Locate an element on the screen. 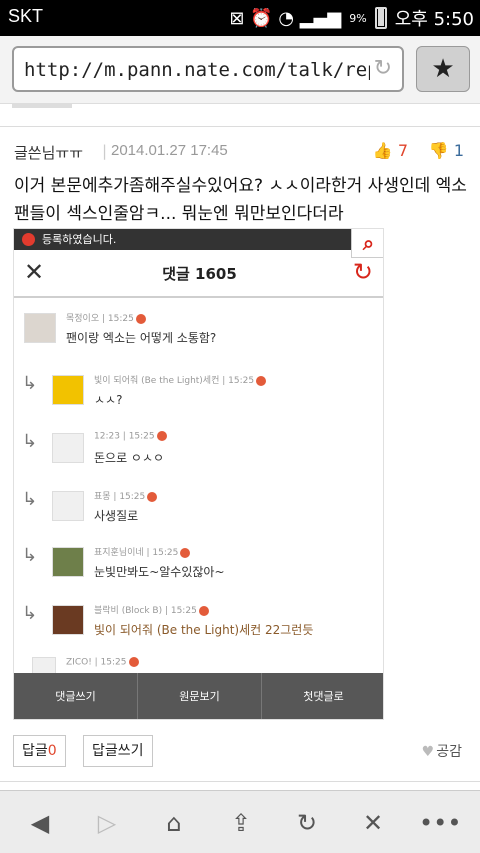 The height and width of the screenshot is (853, 480). battery-icon is located at coordinates (380, 18).